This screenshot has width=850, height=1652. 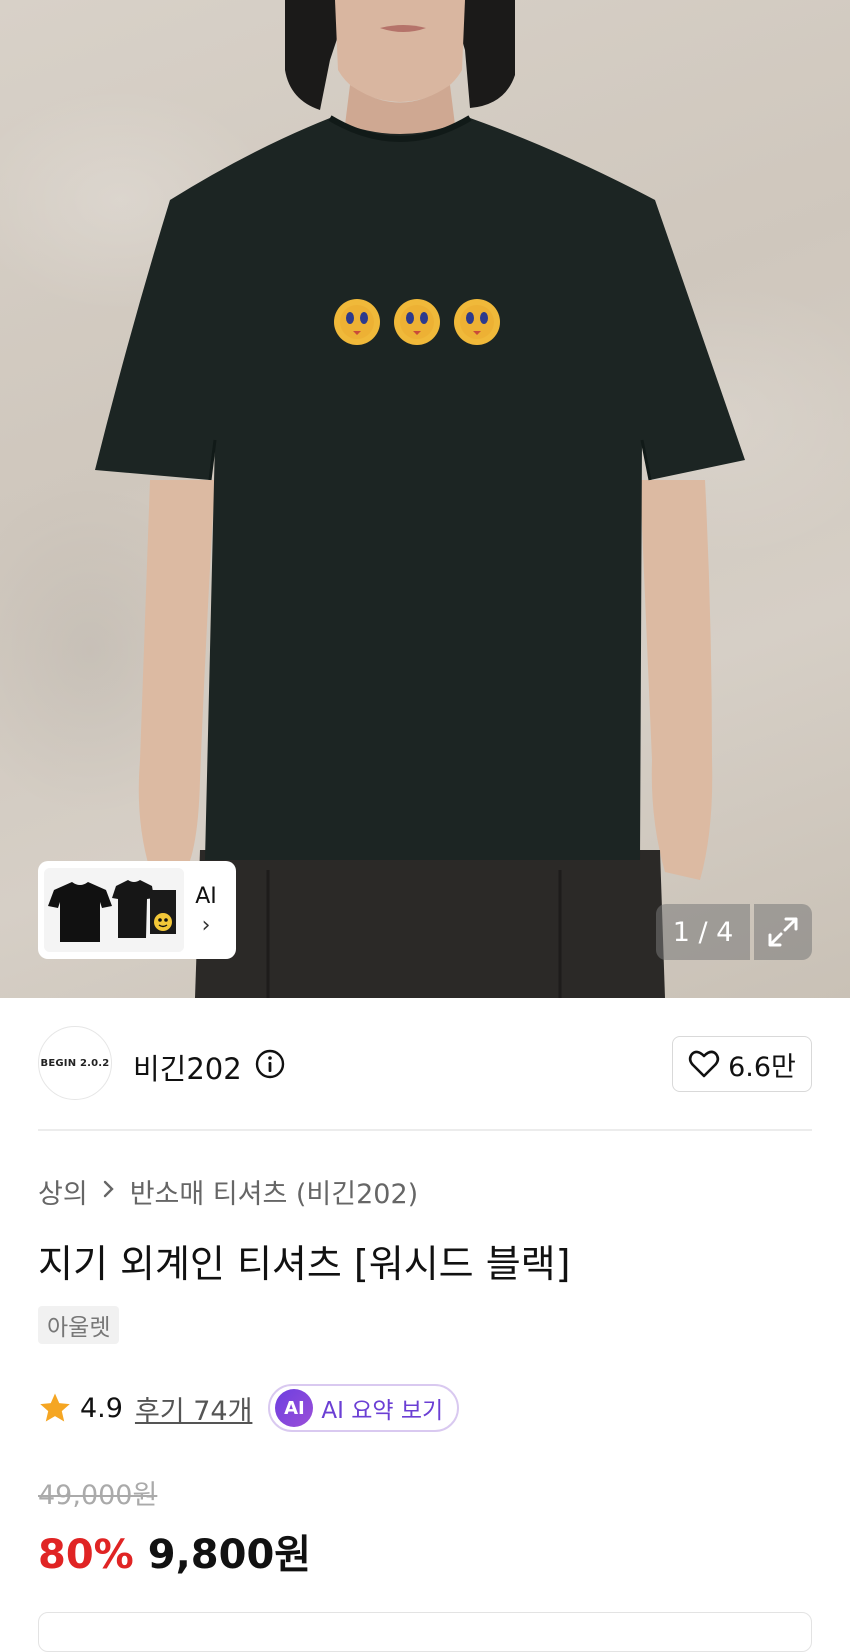 I want to click on product-title: 지기 외계인 티셔츠 [워시드 블랙], so click(x=304, y=1264).